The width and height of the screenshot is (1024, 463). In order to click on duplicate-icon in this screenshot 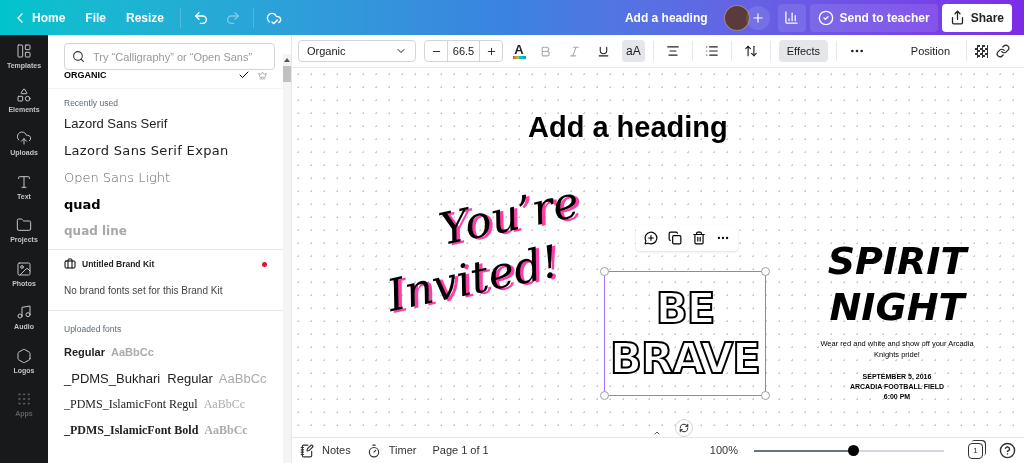, I will do `click(675, 238)`.